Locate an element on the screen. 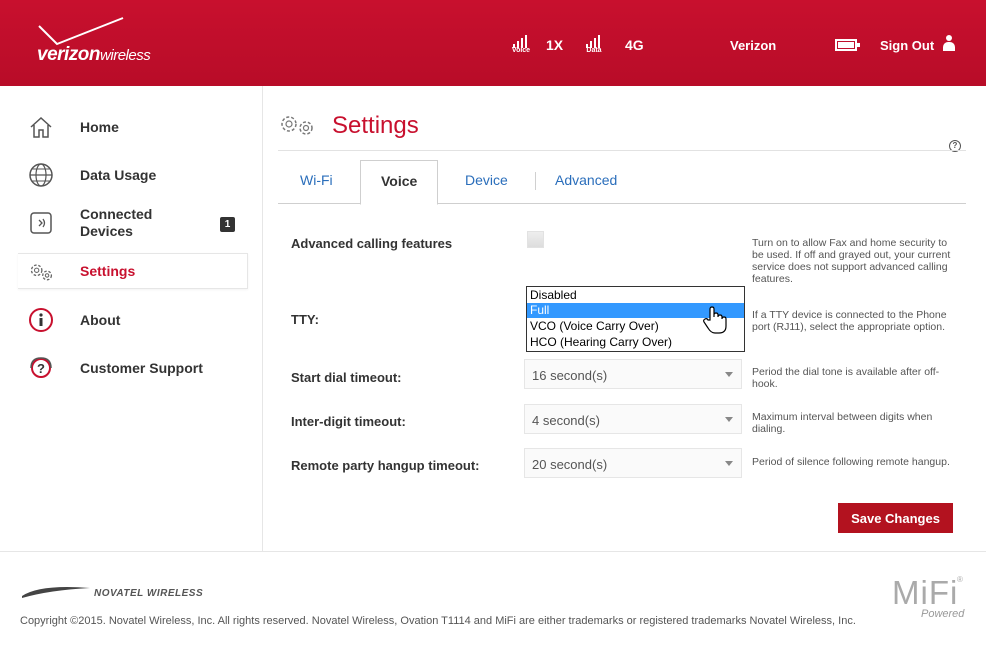  novatel-logo-text: NOVATEL WIRELESS is located at coordinates (149, 593).